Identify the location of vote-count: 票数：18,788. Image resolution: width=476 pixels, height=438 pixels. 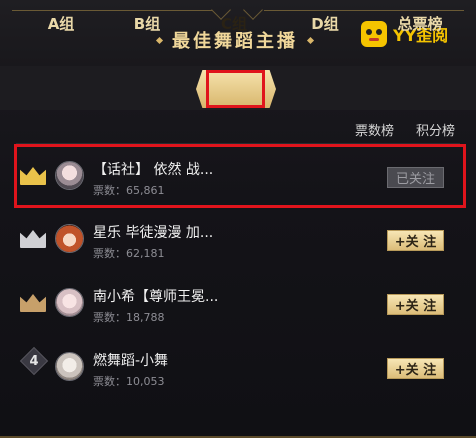
(129, 317).